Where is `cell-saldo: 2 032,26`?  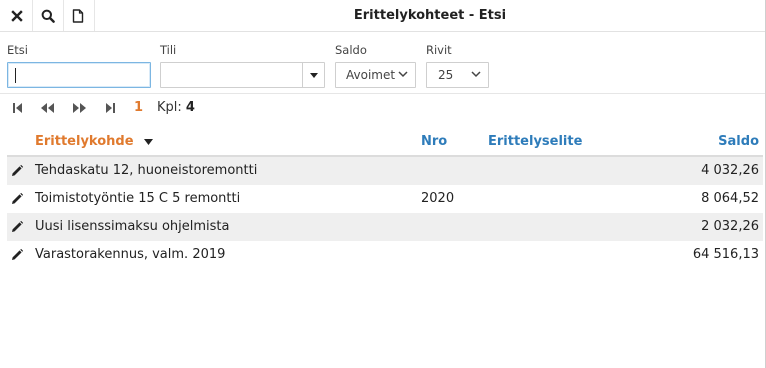 cell-saldo: 2 032,26 is located at coordinates (730, 226).